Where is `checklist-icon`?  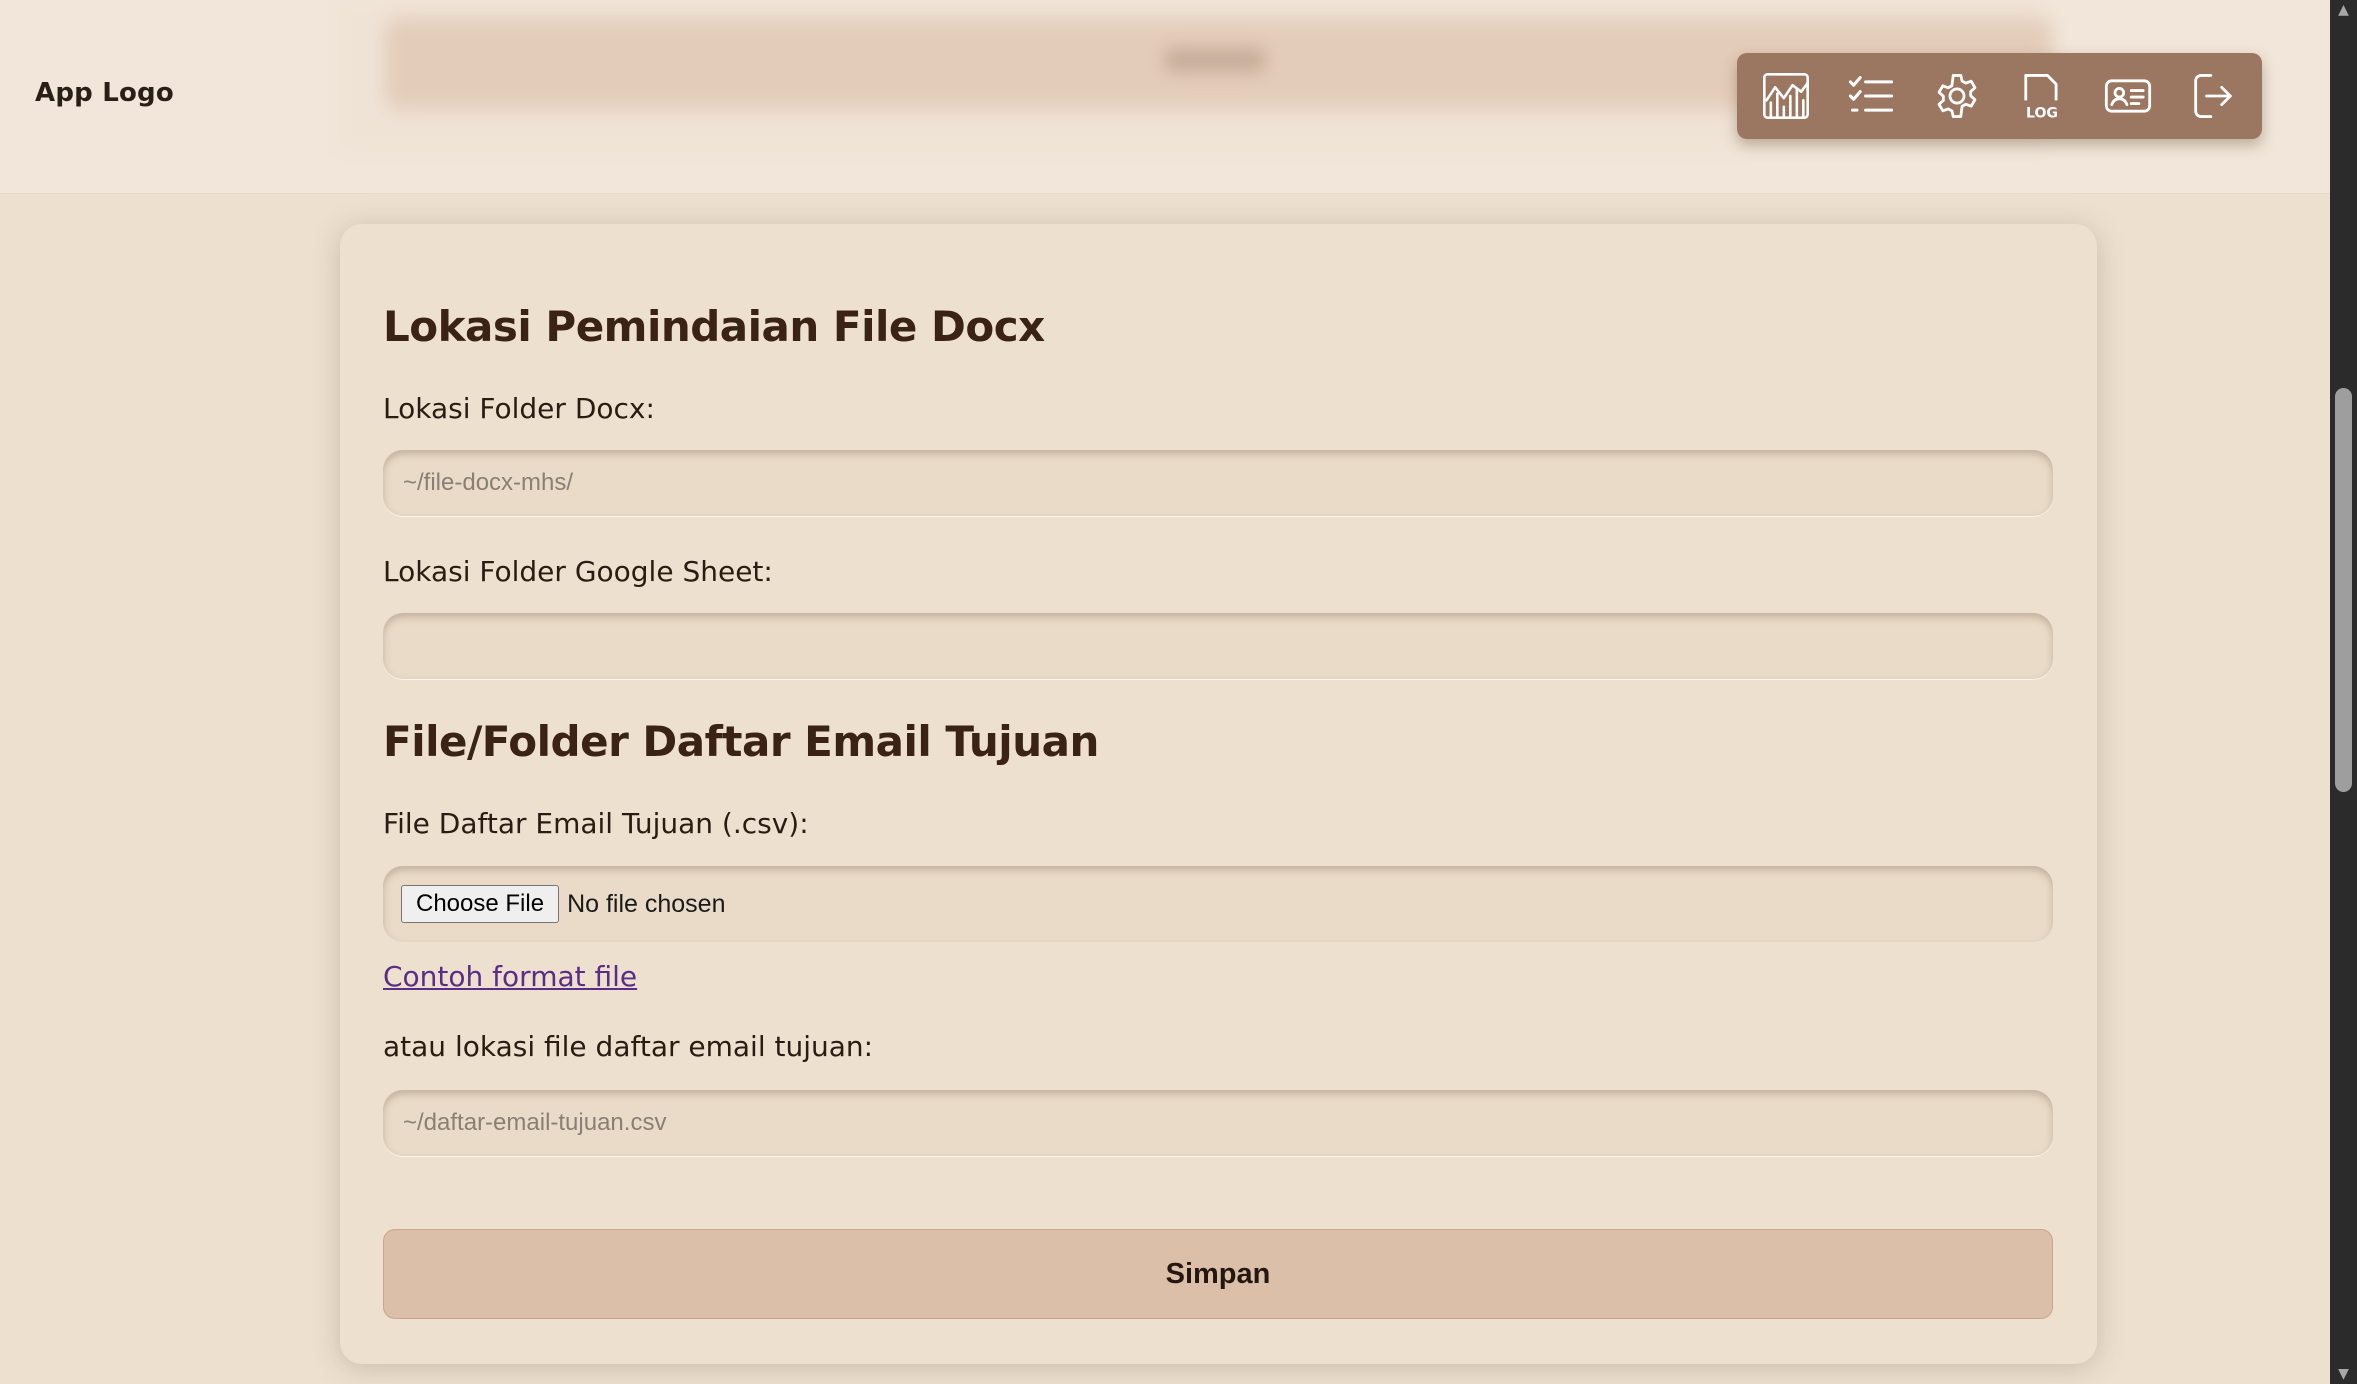
checklist-icon is located at coordinates (1871, 94).